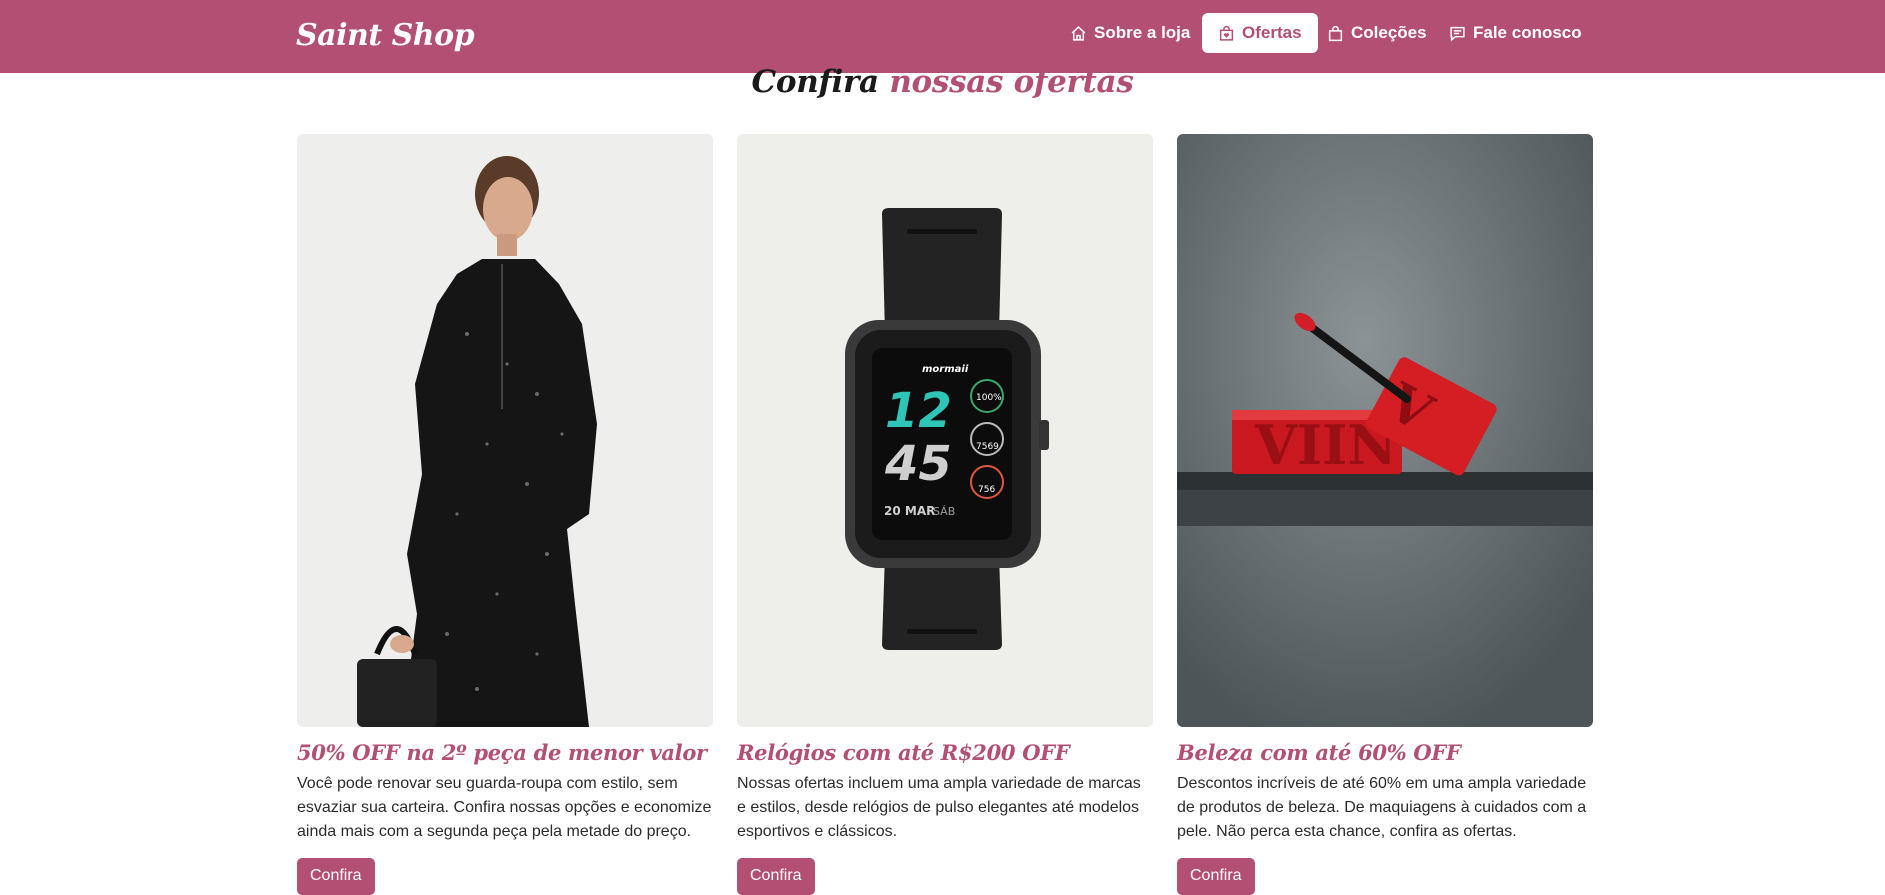 The image size is (1885, 895). I want to click on chat-icon, so click(1457, 33).